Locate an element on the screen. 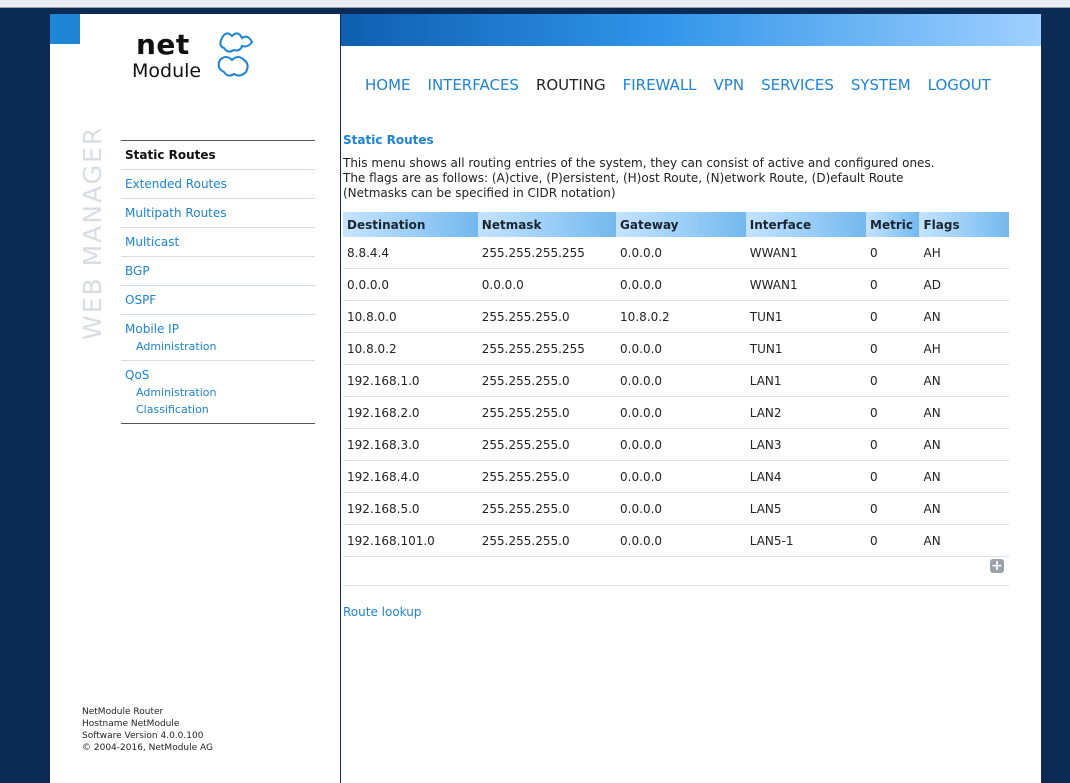  plus-icon: + is located at coordinates (997, 566).